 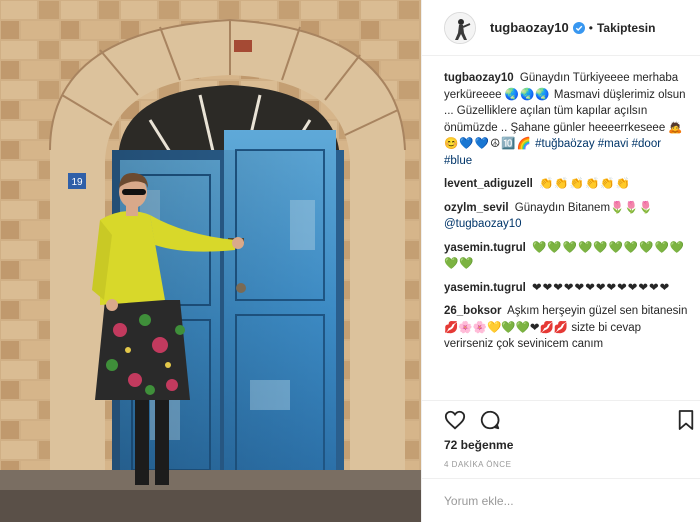 I want to click on comment-text: ❤❤❤❤❤❤❤❤❤❤❤❤❤, so click(x=601, y=287).